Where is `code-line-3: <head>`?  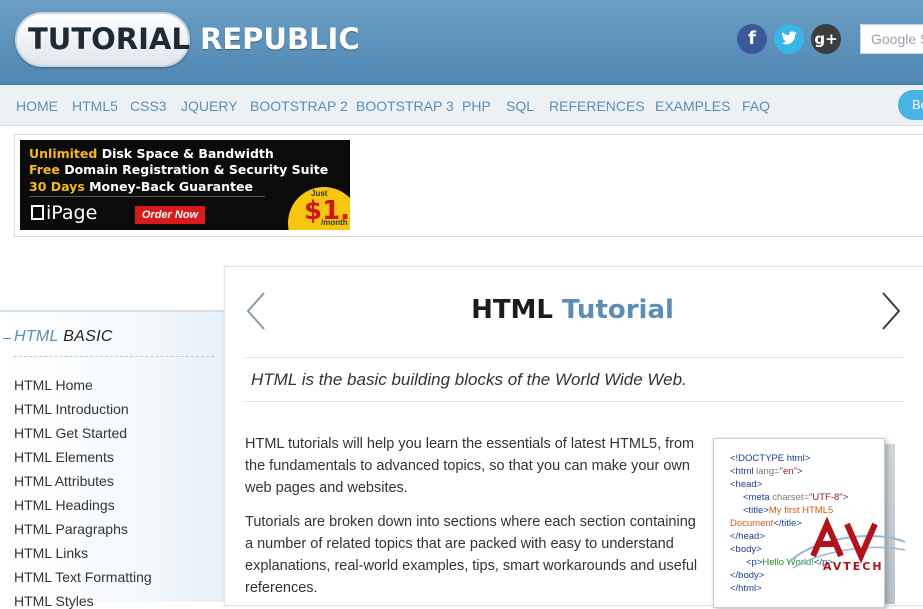
code-line-3: <head> is located at coordinates (746, 484).